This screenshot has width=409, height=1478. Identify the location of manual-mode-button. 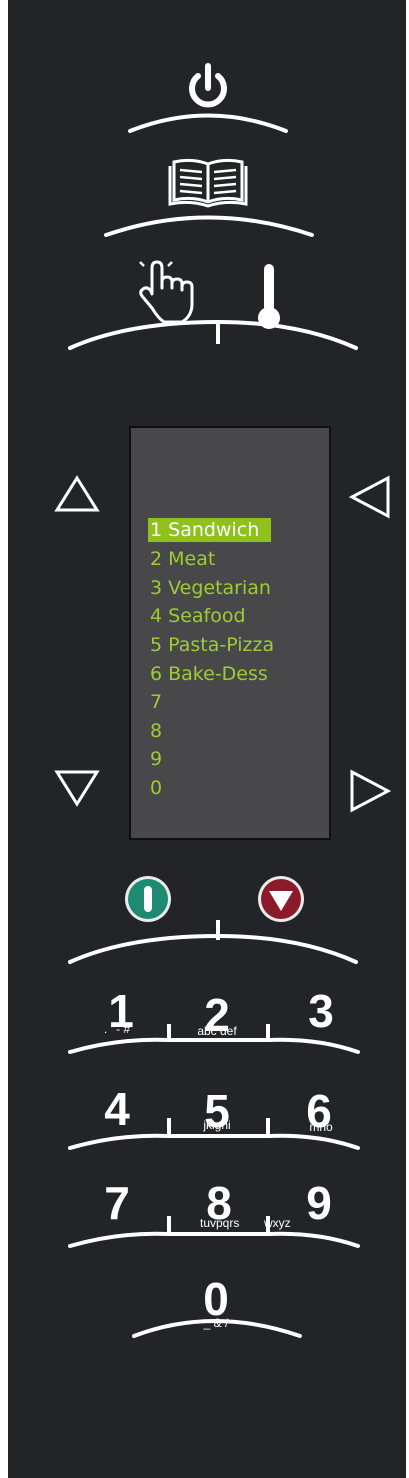
(168, 292).